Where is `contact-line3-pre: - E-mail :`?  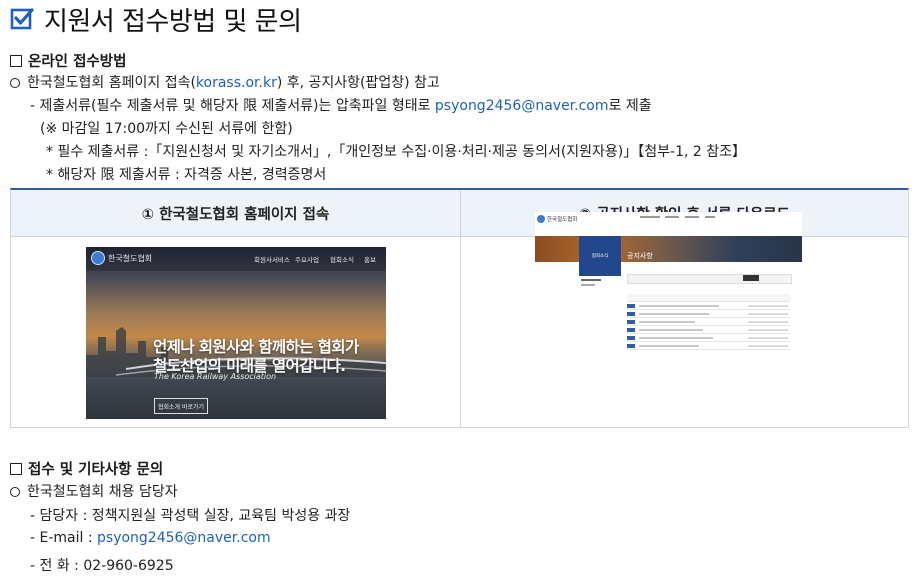 contact-line3-pre: - E-mail : is located at coordinates (64, 538).